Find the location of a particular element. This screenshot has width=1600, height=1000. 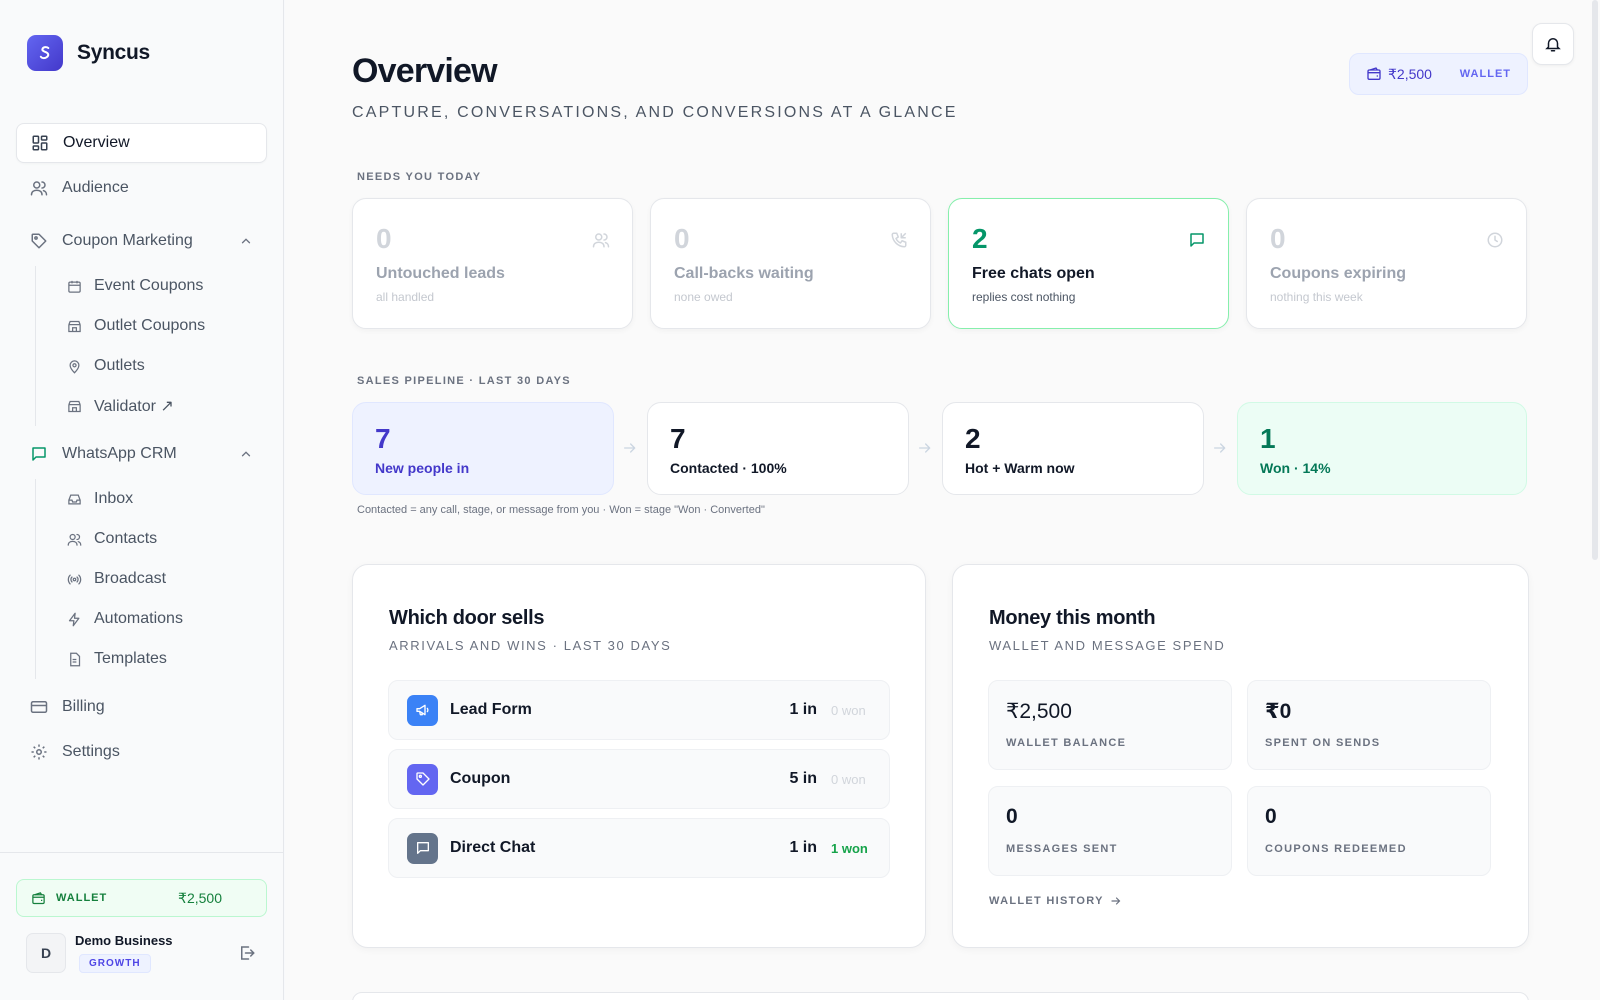

sidebar-item-label: Overview is located at coordinates (96, 142).